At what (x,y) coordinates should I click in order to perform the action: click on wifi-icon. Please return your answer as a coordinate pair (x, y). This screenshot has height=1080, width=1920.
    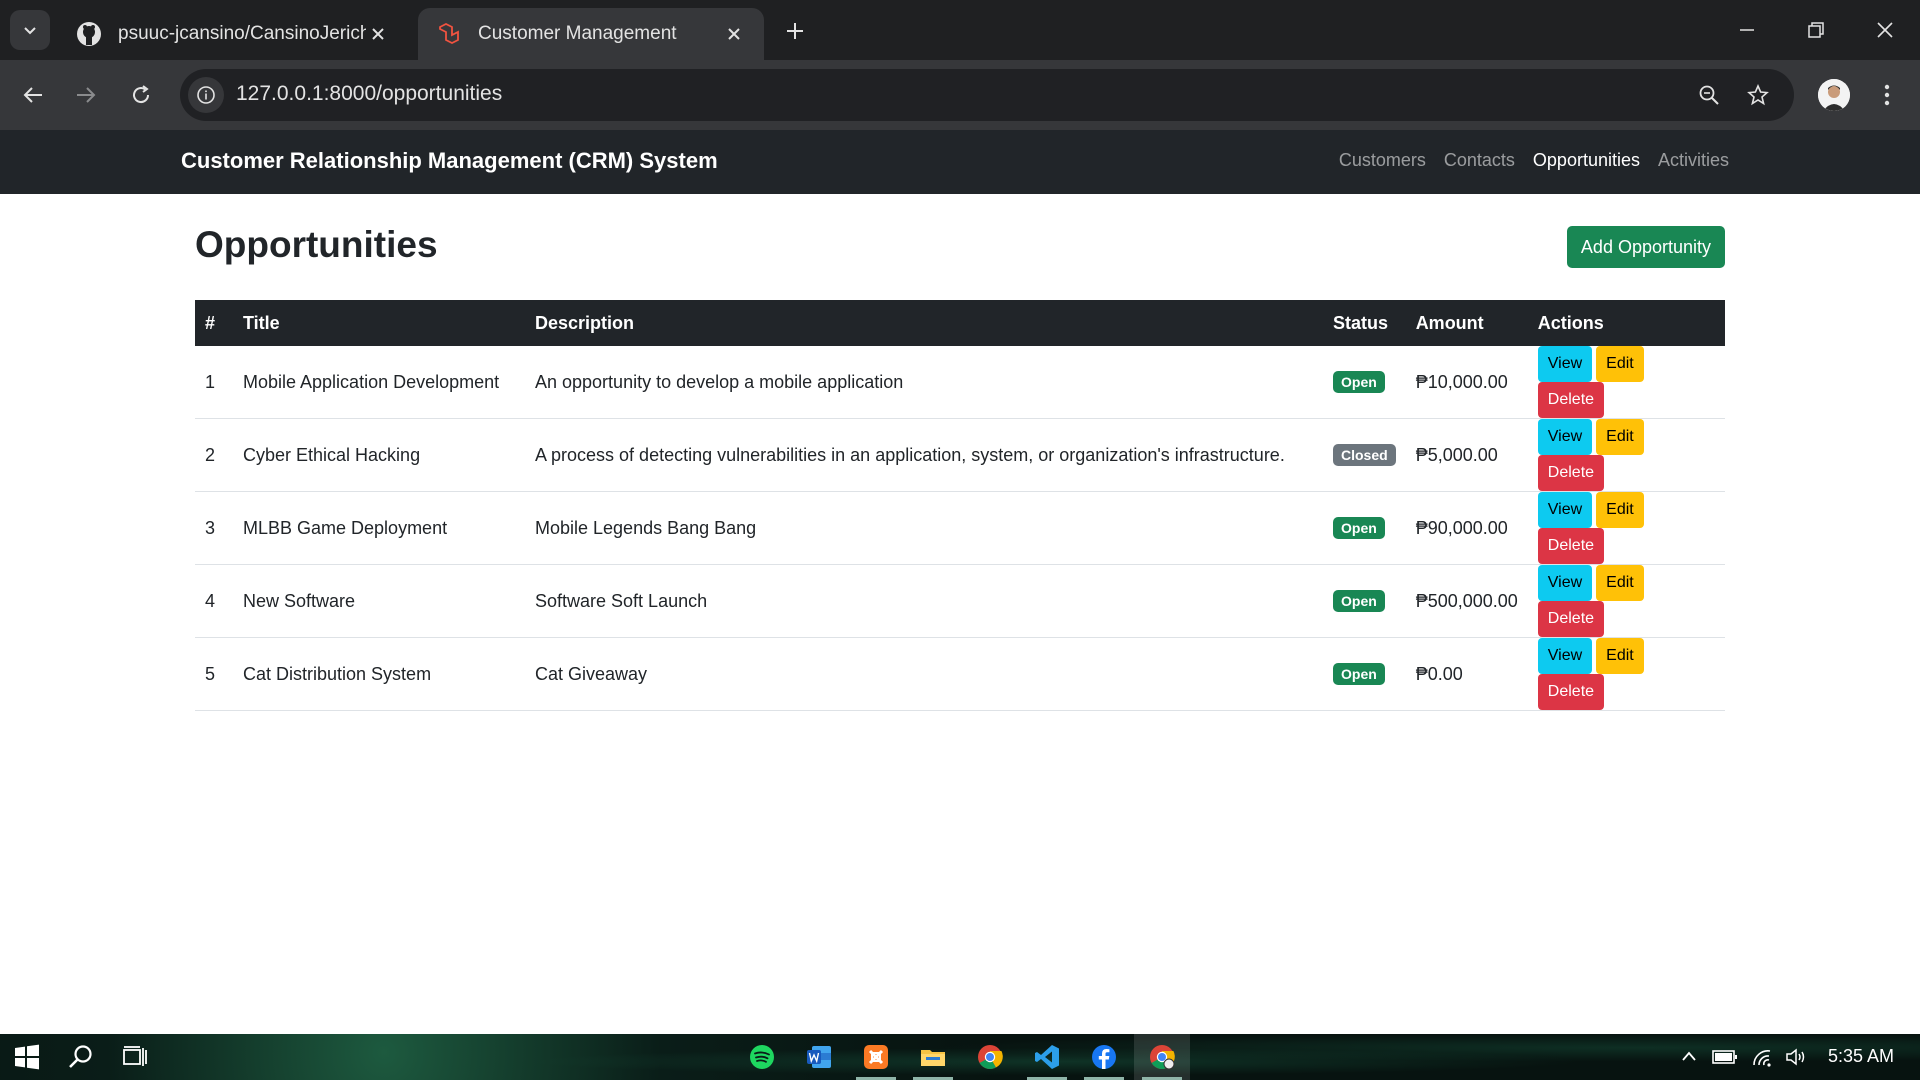
    Looking at the image, I should click on (1762, 1058).